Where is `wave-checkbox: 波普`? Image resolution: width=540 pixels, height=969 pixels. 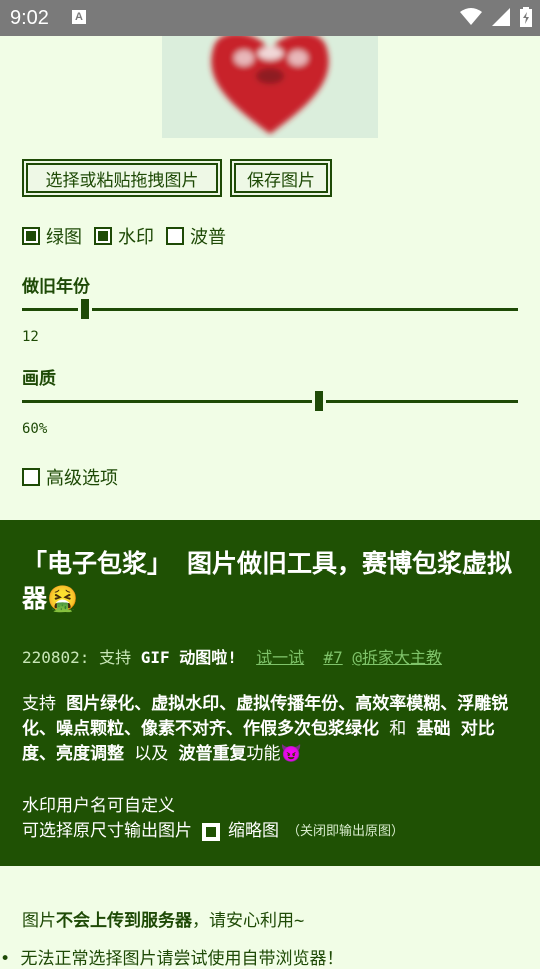
wave-checkbox: 波普 is located at coordinates (196, 236).